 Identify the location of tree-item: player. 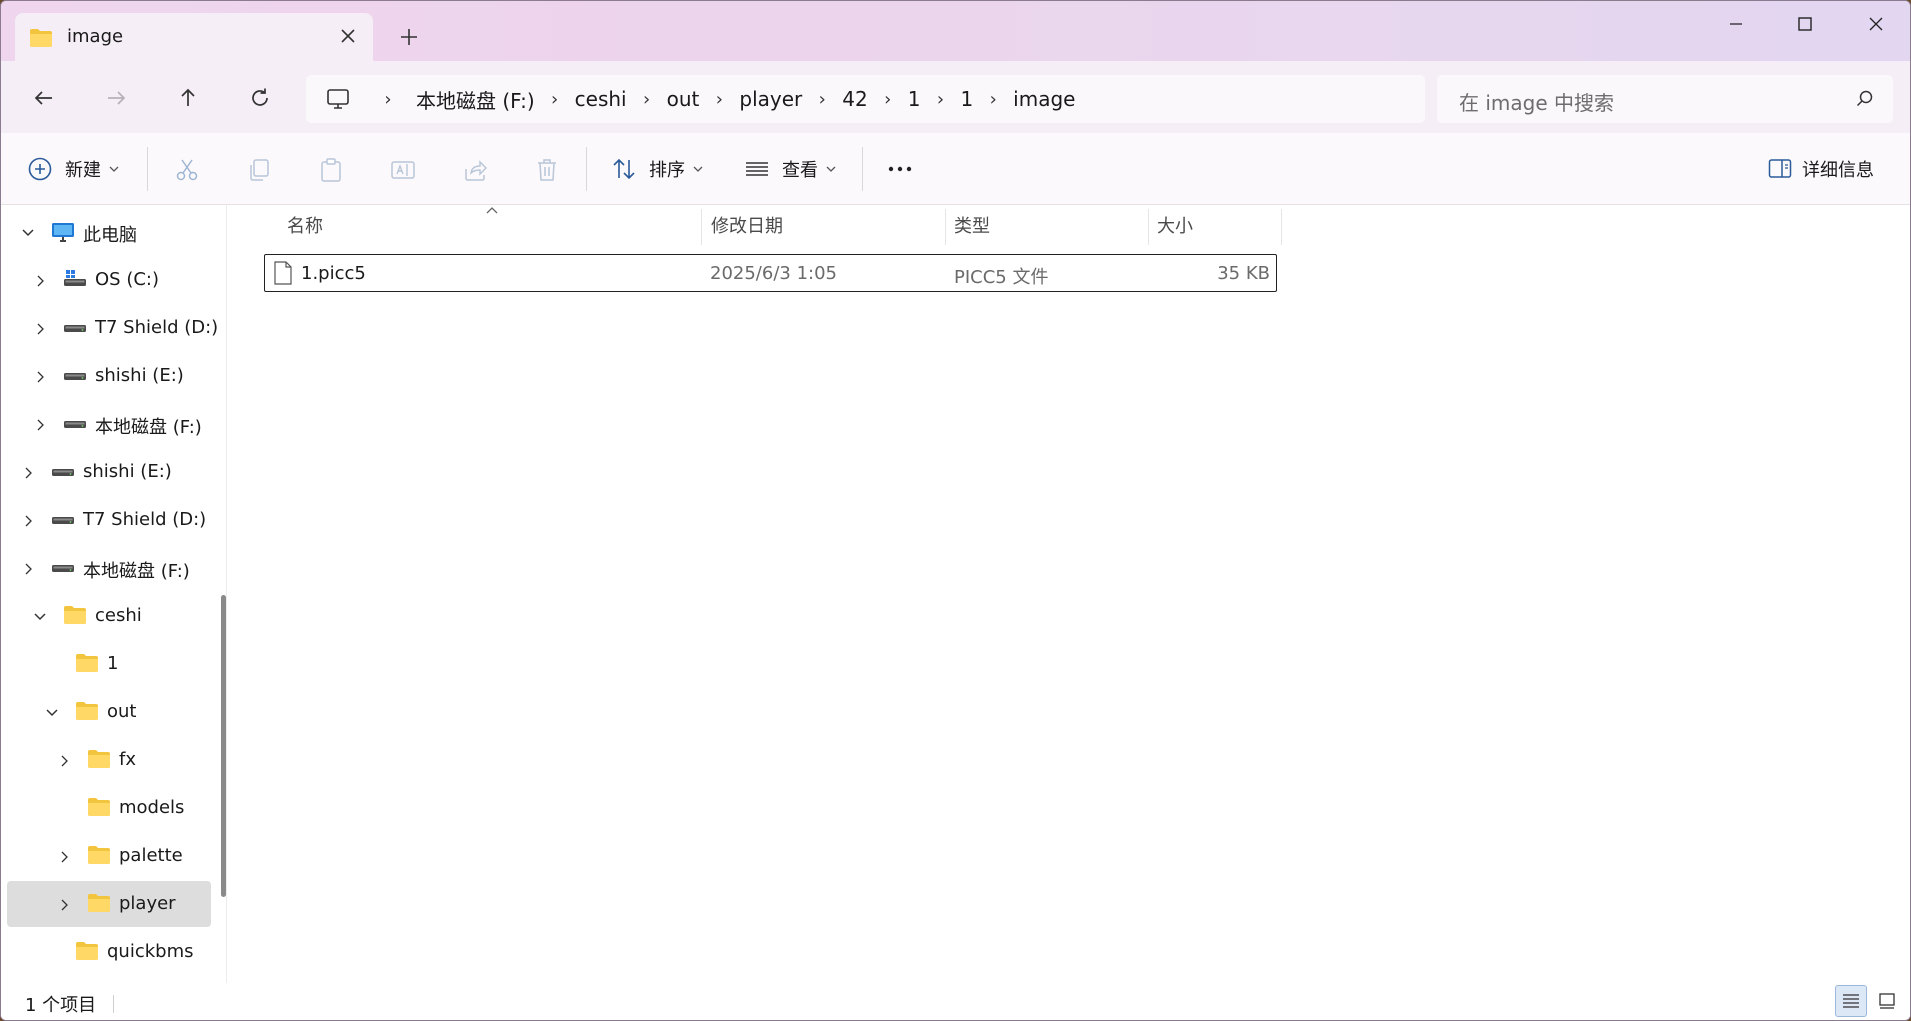
(109, 904).